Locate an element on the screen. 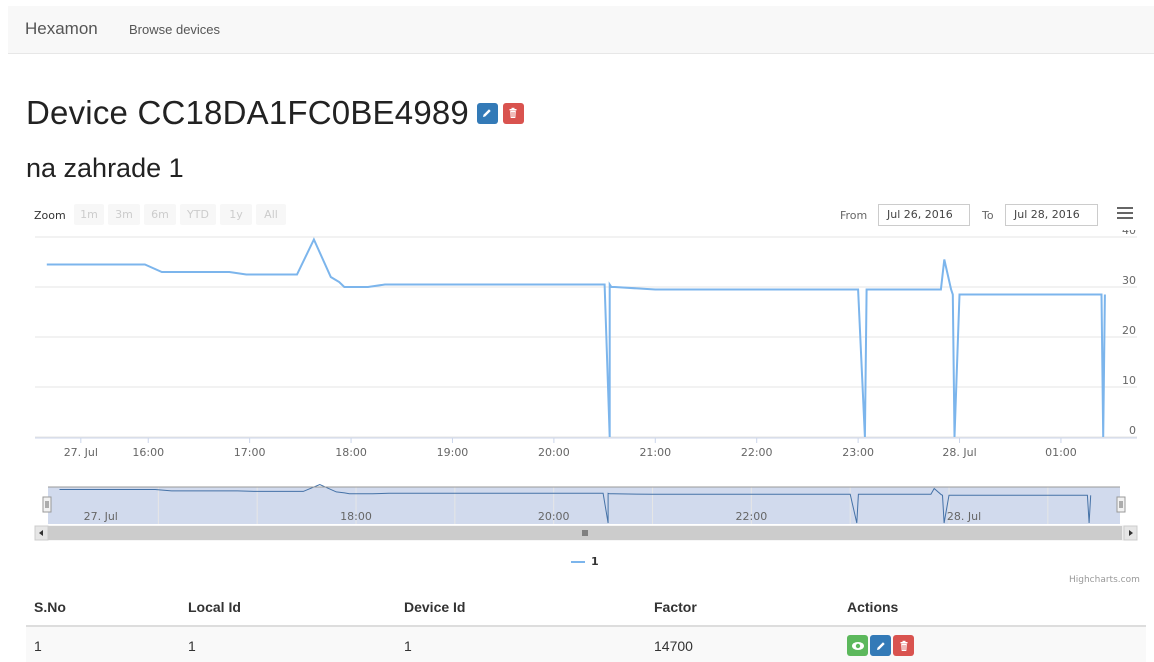  zoom-3m-button: 3m is located at coordinates (124, 214).